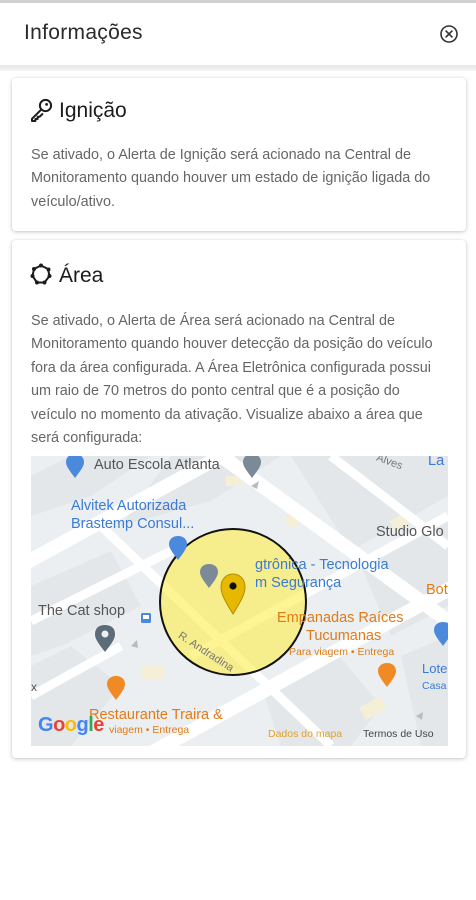 The width and height of the screenshot is (476, 900). I want to click on map-label-tecnologia-2: m Segurança, so click(298, 583).